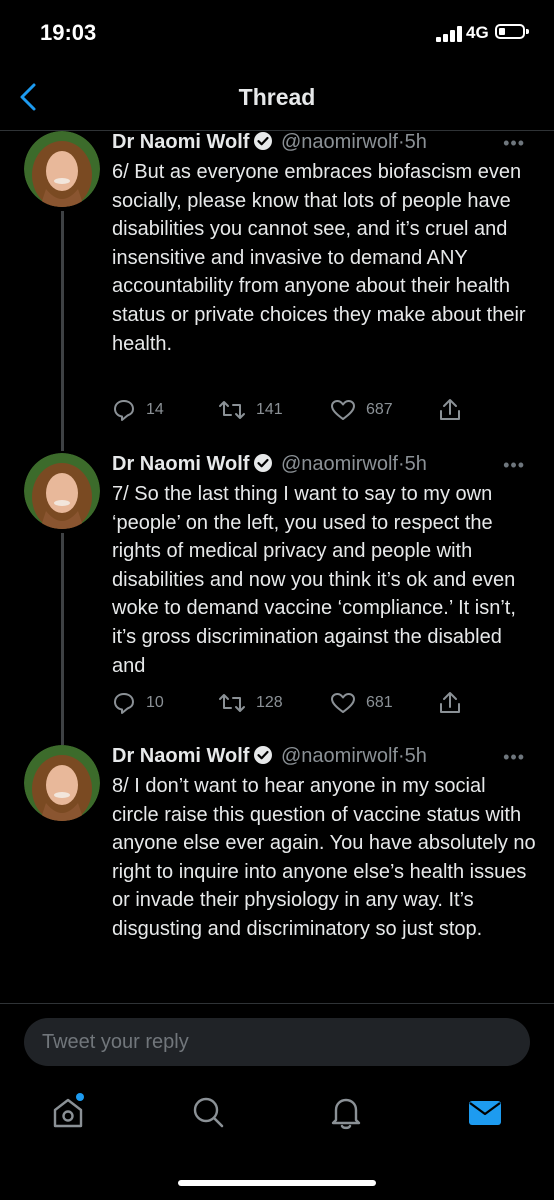  I want to click on reply-count: 14, so click(155, 409).